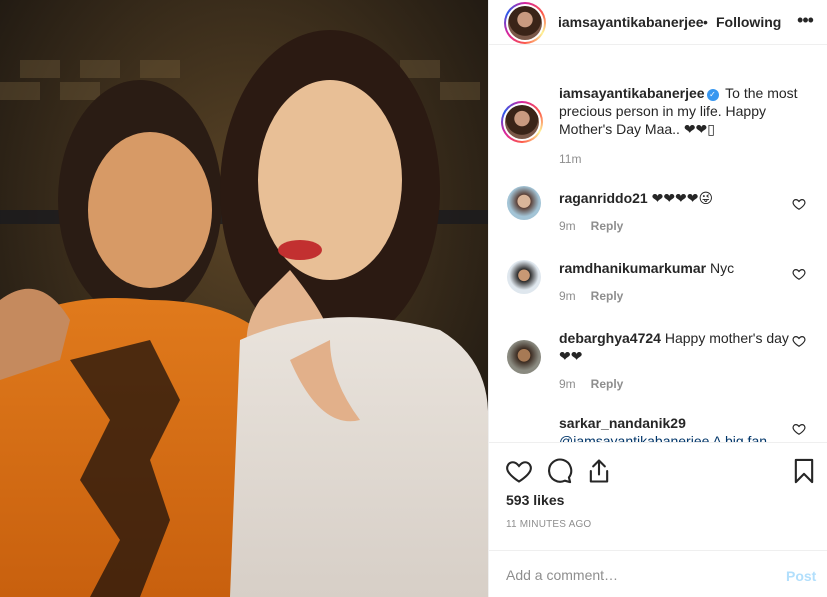 The image size is (827, 597). I want to click on comment-username: raganriddo21, so click(603, 198).